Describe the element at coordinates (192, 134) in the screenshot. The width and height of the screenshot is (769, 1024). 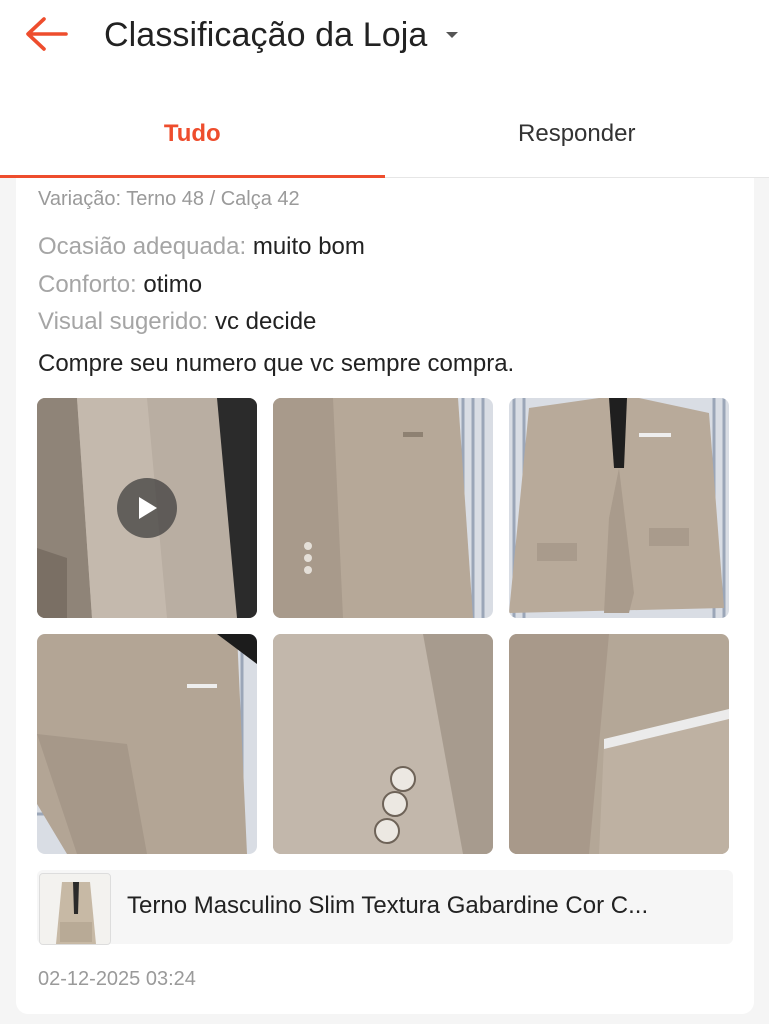
I see `tab-tudo: Tudo` at that location.